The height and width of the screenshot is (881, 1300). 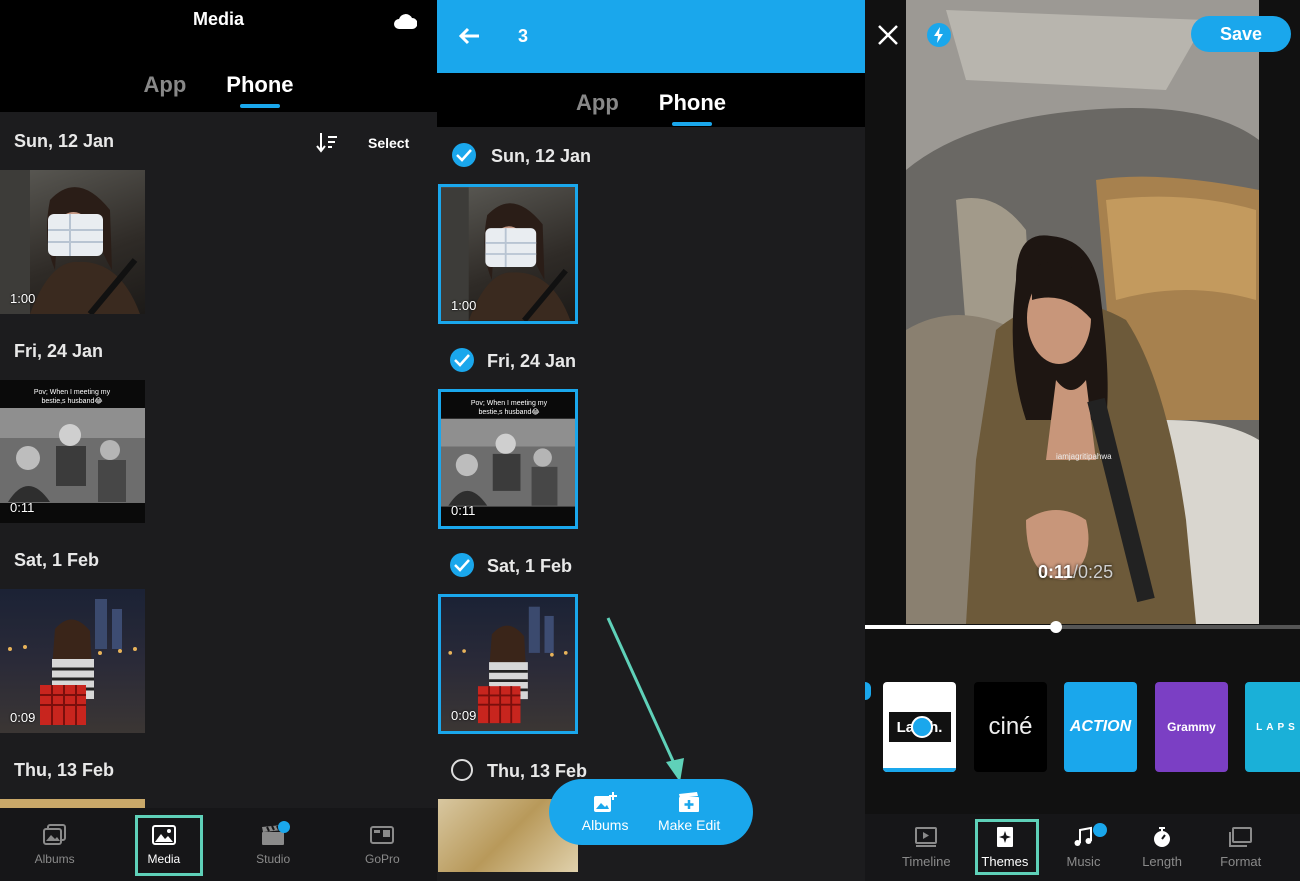 I want to click on theme-tile-lapse: LAPS, so click(x=1272, y=727).